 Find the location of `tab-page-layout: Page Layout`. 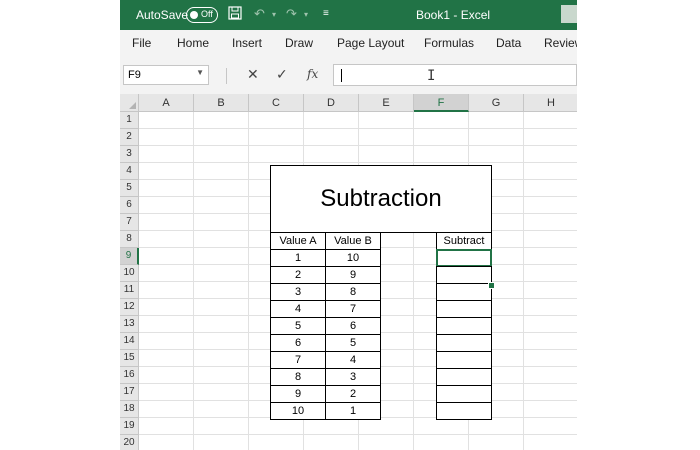

tab-page-layout: Page Layout is located at coordinates (370, 43).